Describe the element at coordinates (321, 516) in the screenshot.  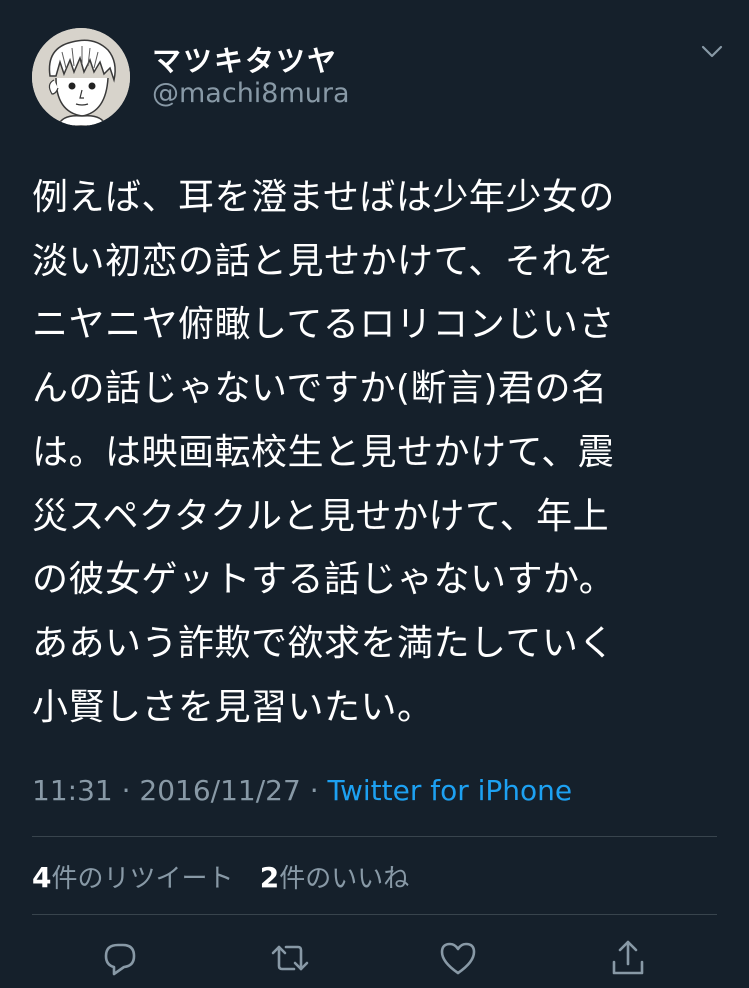
I see `tweet-text-line: 災スペクタクルと見せかけて、年上` at that location.